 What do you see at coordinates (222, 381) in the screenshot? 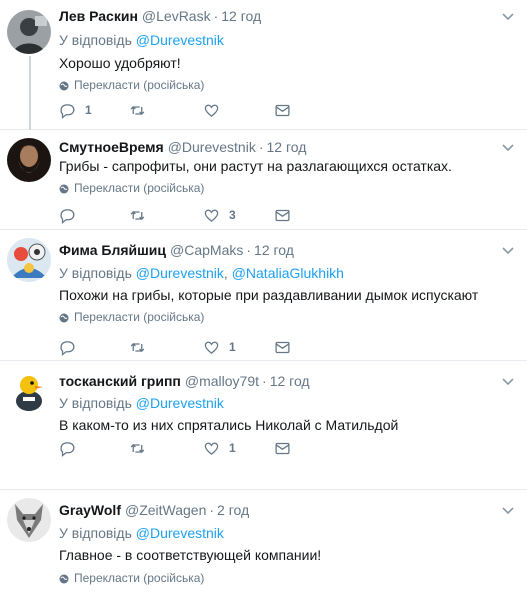
I see `user-handle: @malloy79t` at bounding box center [222, 381].